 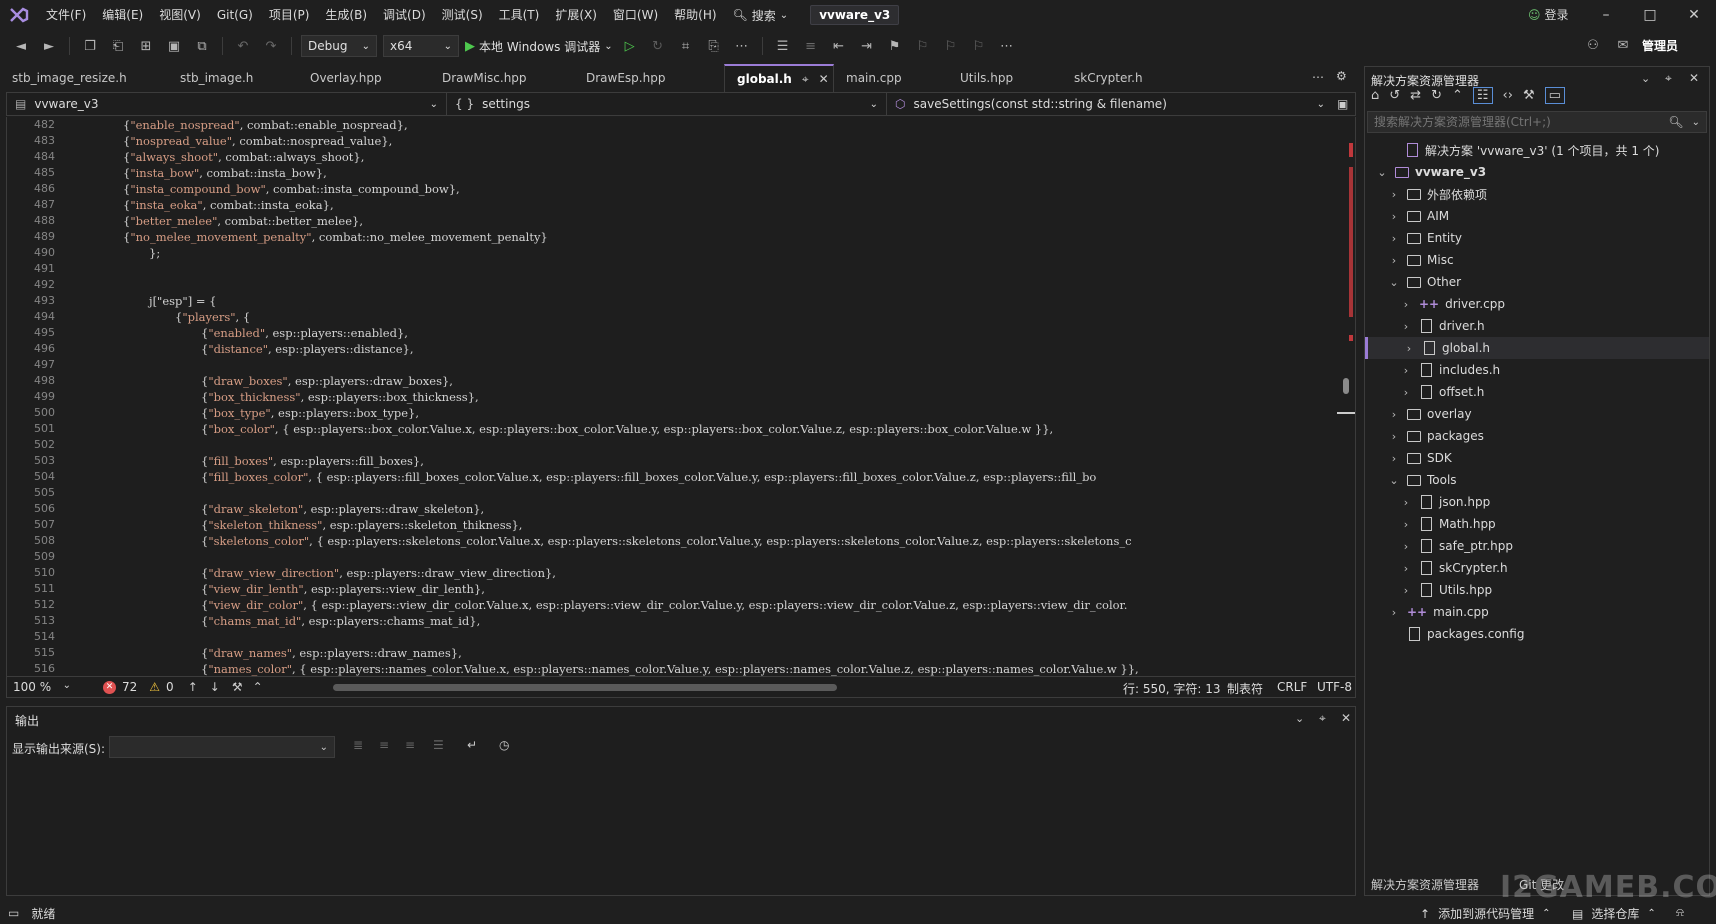 What do you see at coordinates (686, 46) in the screenshot?
I see `browse-icon: ⌗` at bounding box center [686, 46].